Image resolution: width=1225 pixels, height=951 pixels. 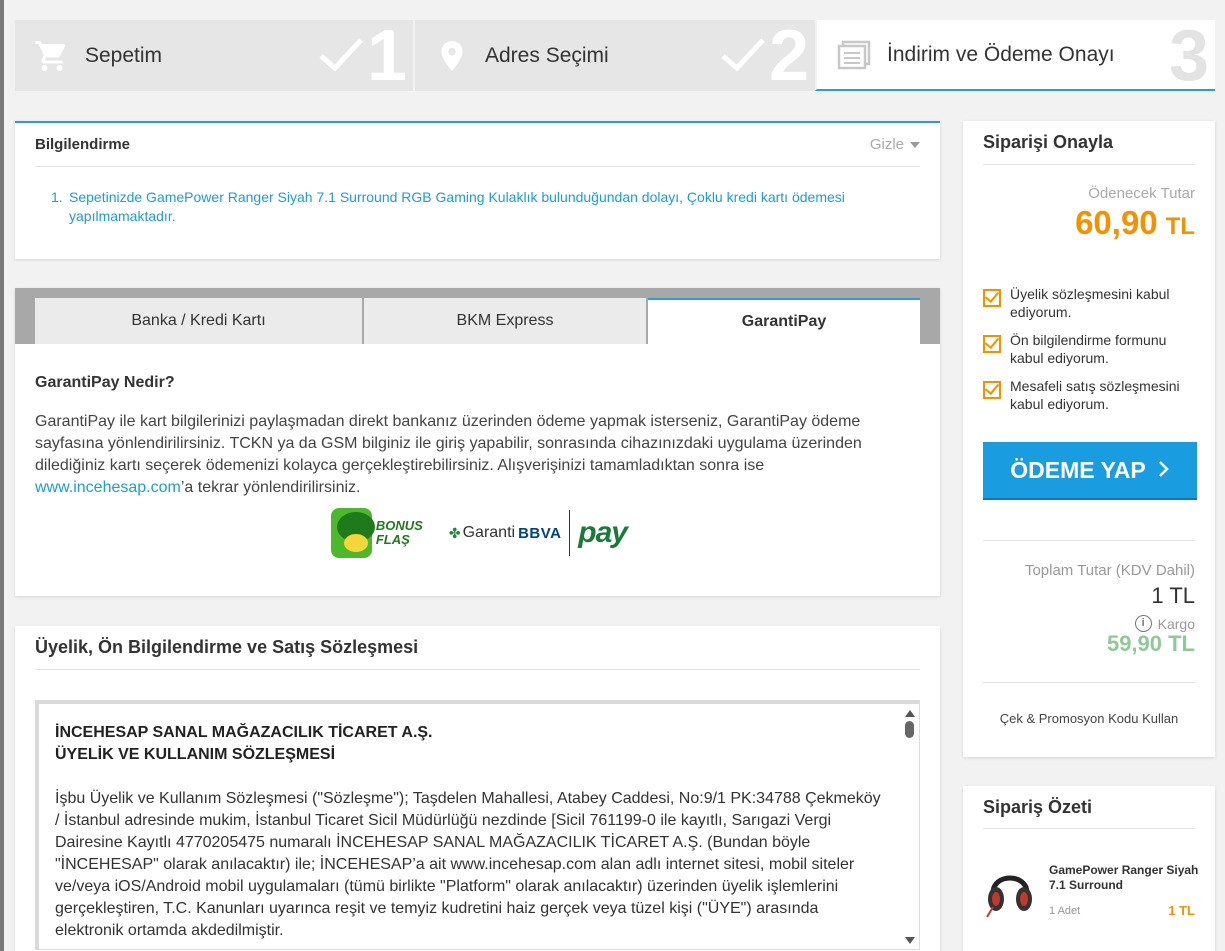 I want to click on step-label: İndirim ve Ödeme Onayı, so click(x=1001, y=54).